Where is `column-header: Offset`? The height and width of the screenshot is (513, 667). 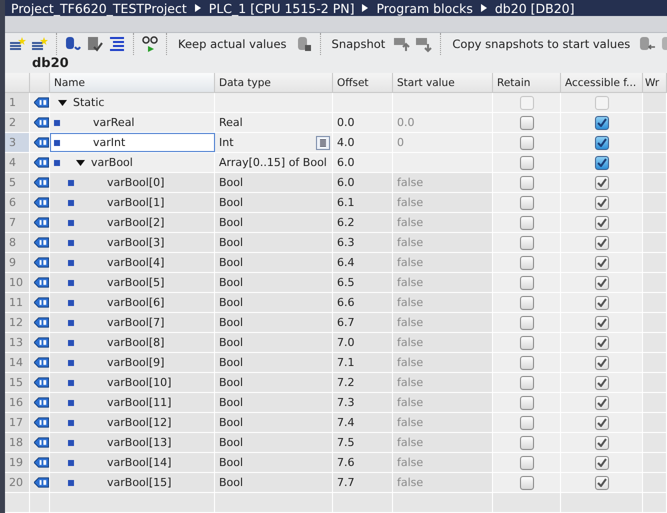
column-header: Offset is located at coordinates (363, 82).